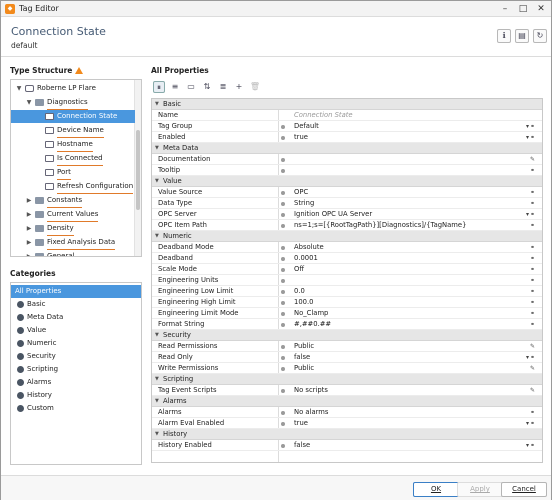 The width and height of the screenshot is (552, 500). I want to click on tree-node: Hostname, so click(73, 145).